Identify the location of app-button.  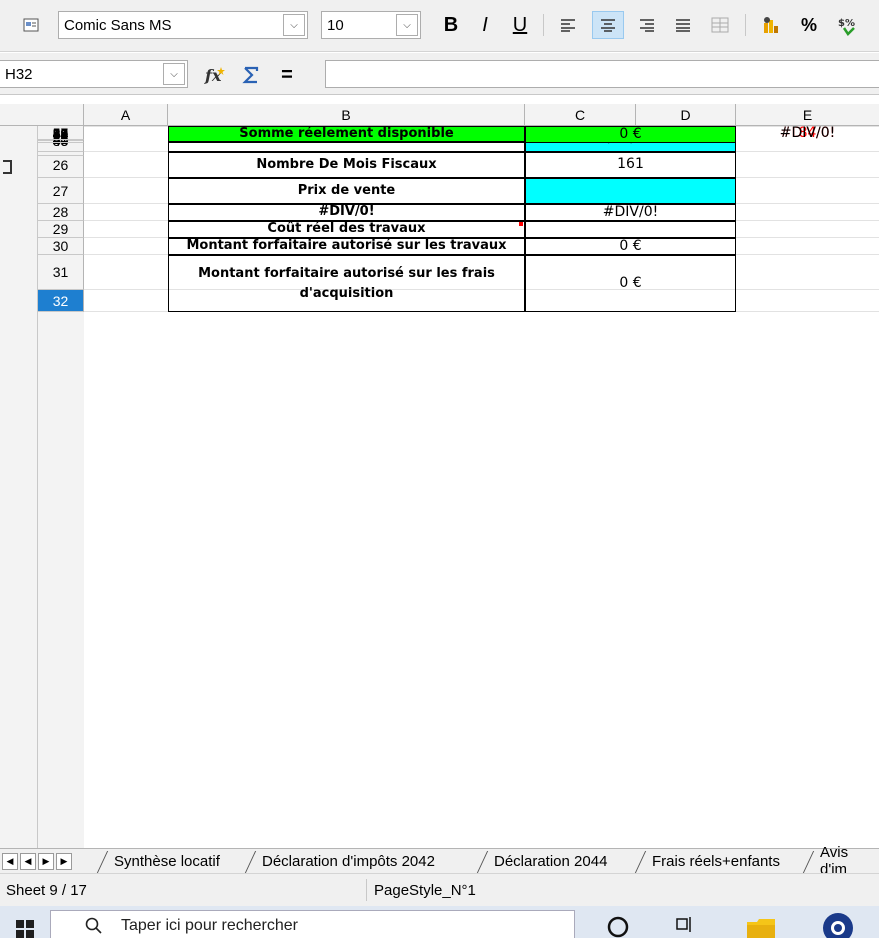
(838, 923).